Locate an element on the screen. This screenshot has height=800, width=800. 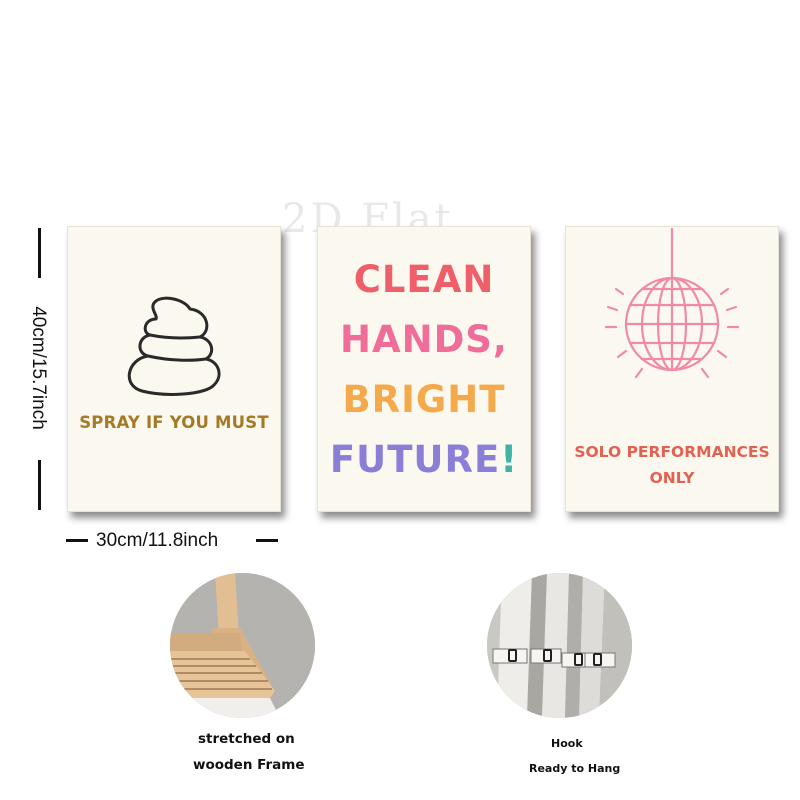
poster-line-2: HANDS, is located at coordinates (424, 339).